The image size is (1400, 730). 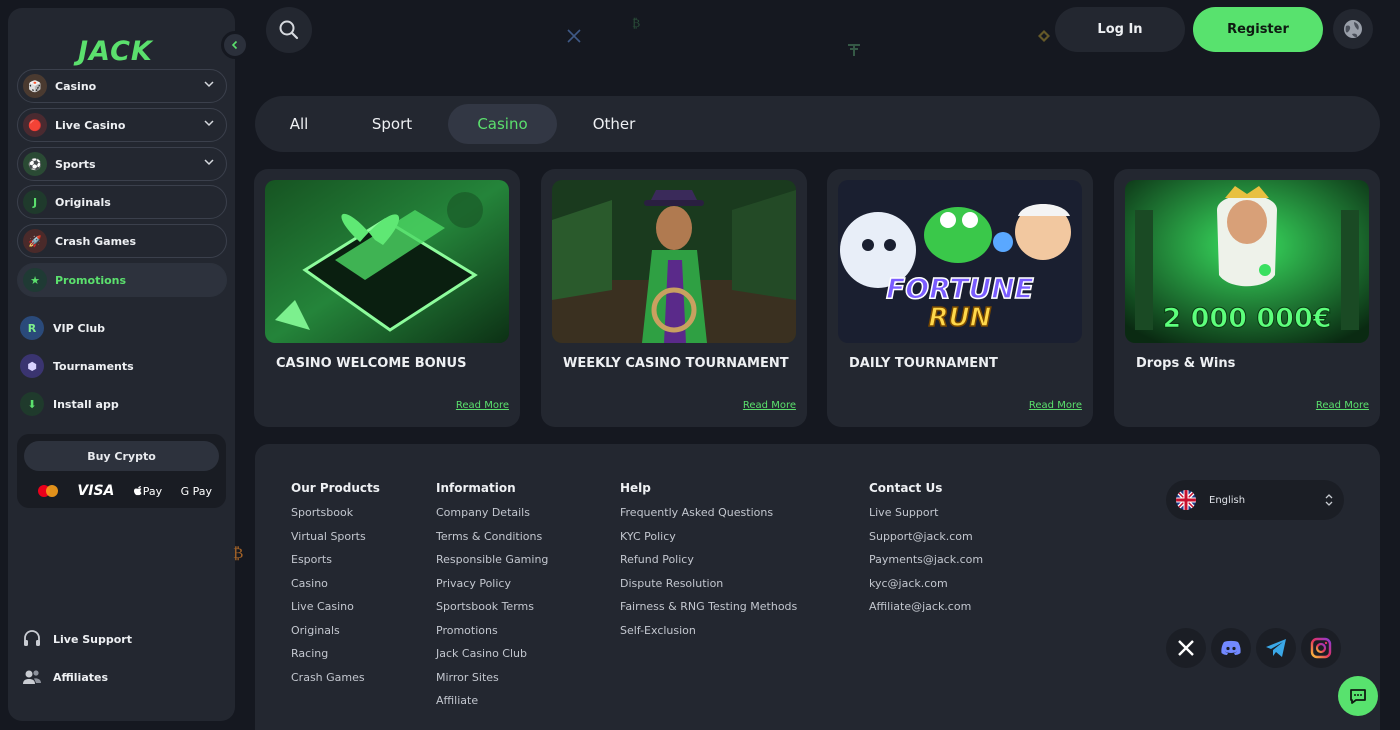 I want to click on tab-casino: Casino, so click(x=502, y=124).